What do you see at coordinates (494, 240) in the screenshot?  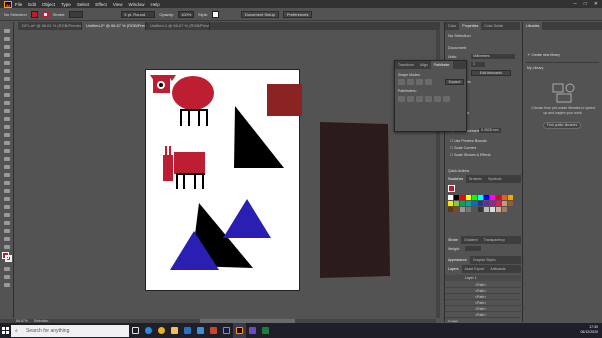 I see `tab-transparency: Transparency` at bounding box center [494, 240].